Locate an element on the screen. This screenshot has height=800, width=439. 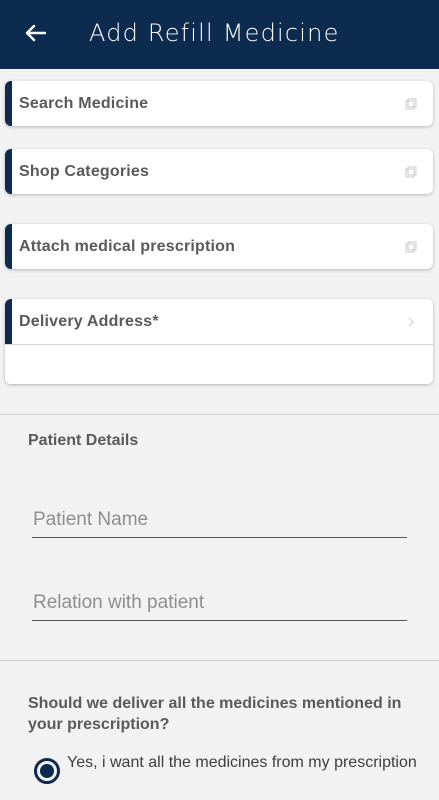
search-medicine-card: Search Medicine is located at coordinates (219, 103).